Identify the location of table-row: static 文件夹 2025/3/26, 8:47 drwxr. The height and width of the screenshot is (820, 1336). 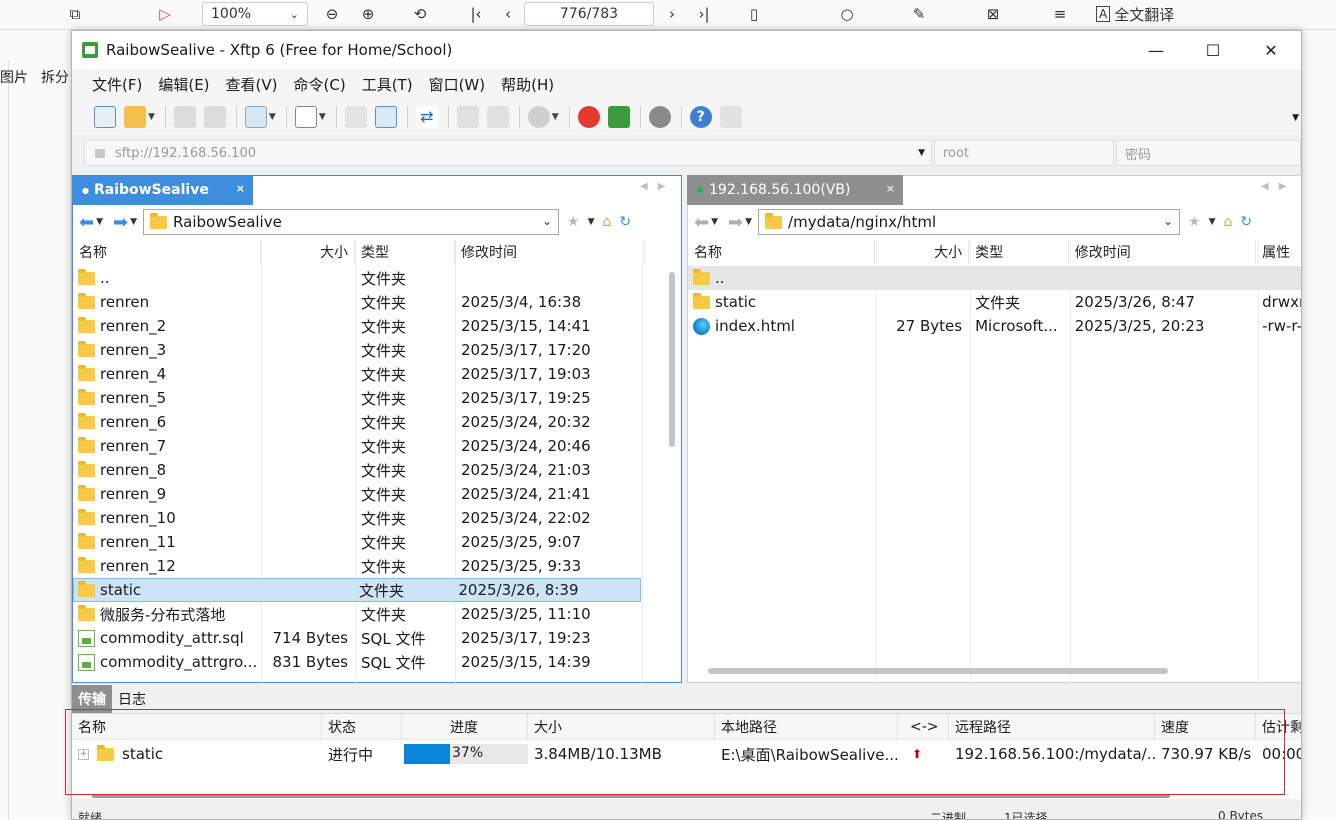
(994, 302).